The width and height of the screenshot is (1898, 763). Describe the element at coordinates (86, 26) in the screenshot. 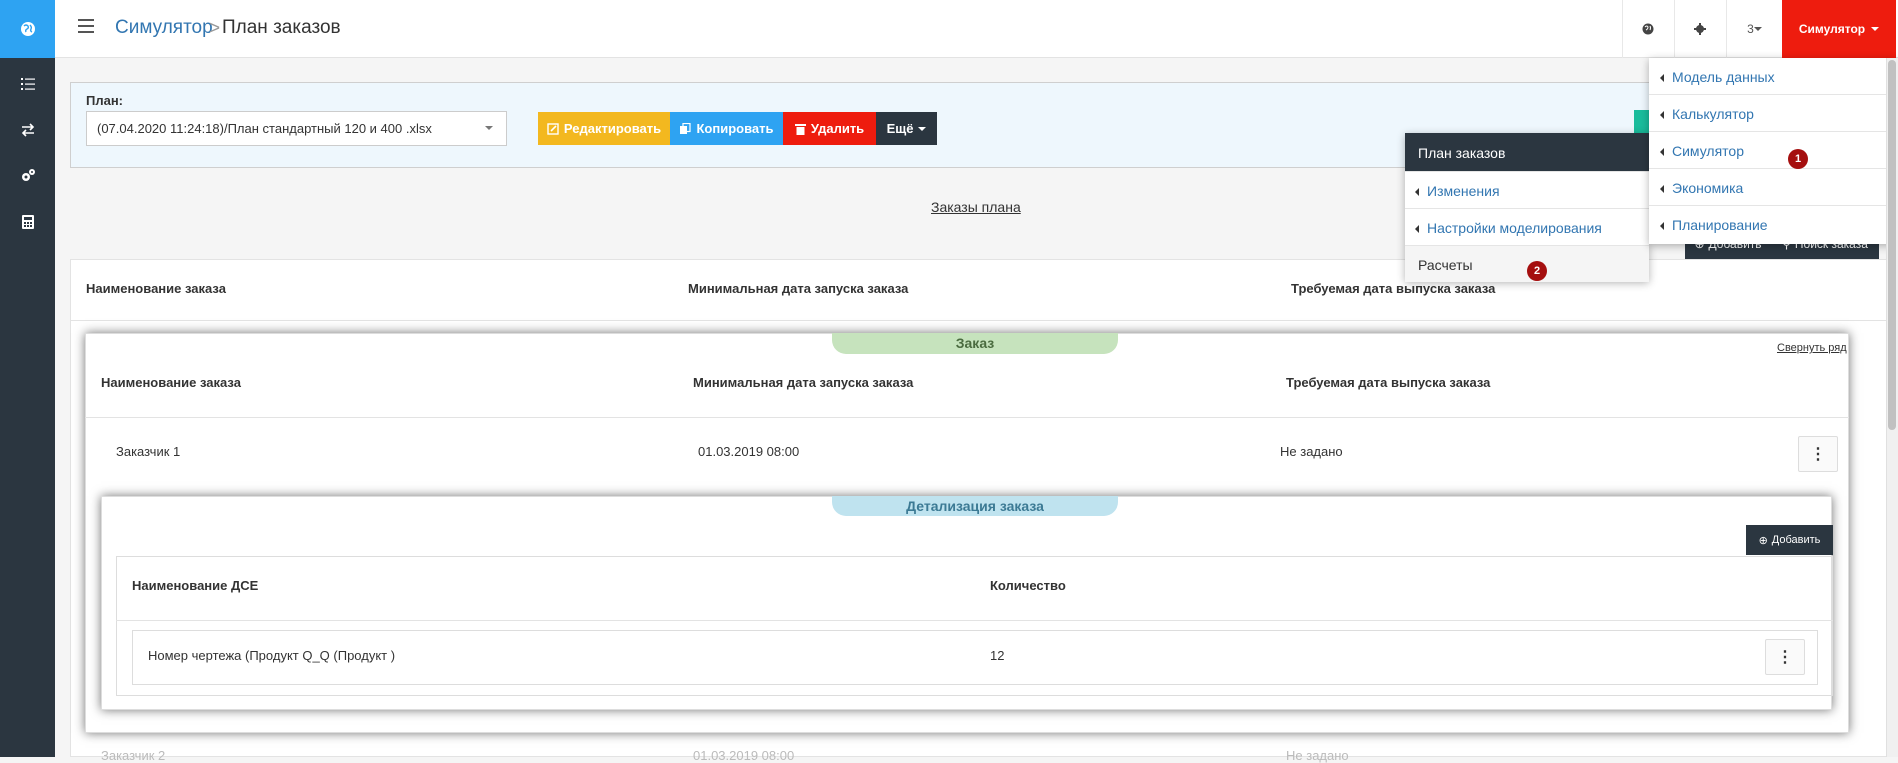

I see `hamburger-menu-icon` at that location.